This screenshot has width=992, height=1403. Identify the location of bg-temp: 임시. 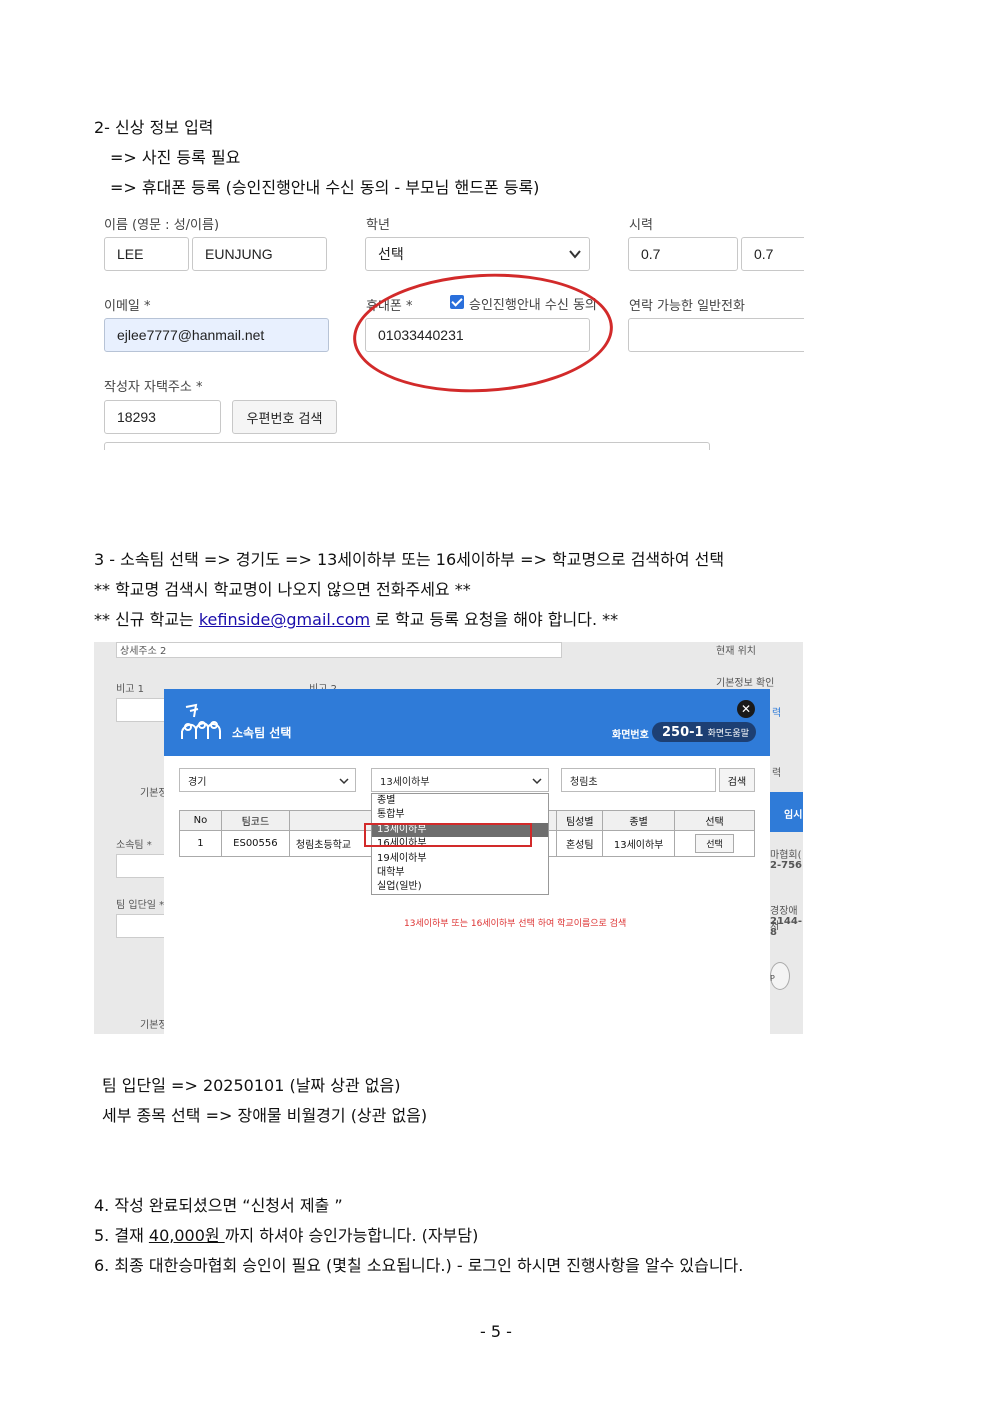
(793, 815).